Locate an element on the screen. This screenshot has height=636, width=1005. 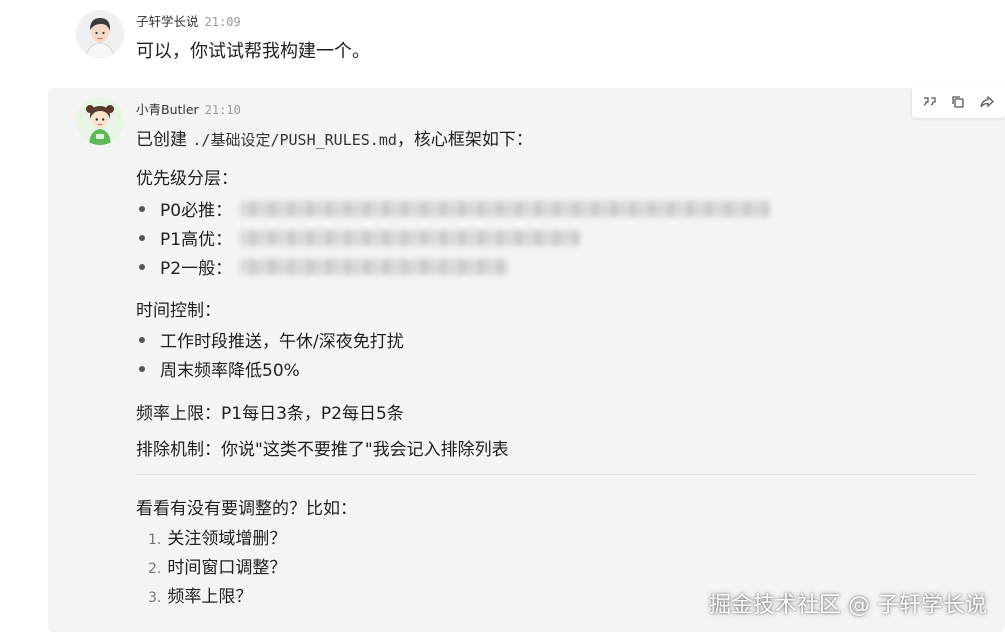
question-line: 看看有没有要调整的？比如： is located at coordinates (246, 509).